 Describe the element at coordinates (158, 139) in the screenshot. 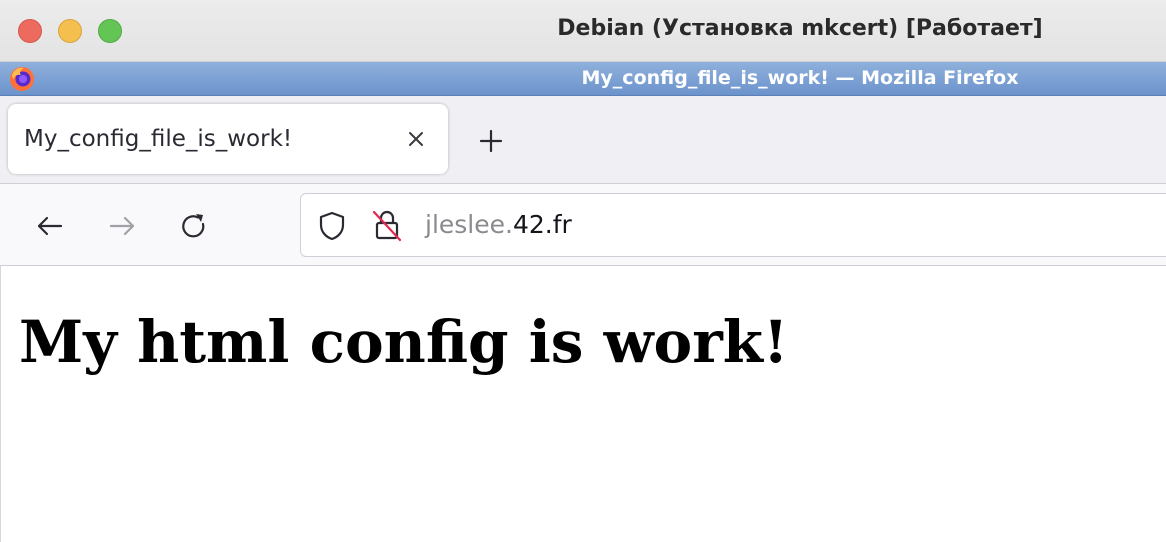

I see `tab-label: My_config_file_is_work!` at that location.